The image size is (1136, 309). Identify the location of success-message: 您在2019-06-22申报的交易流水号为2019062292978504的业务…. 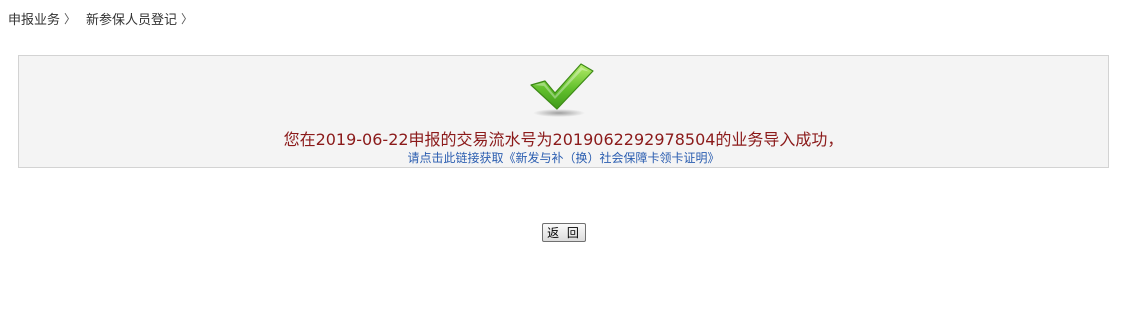
(563, 139).